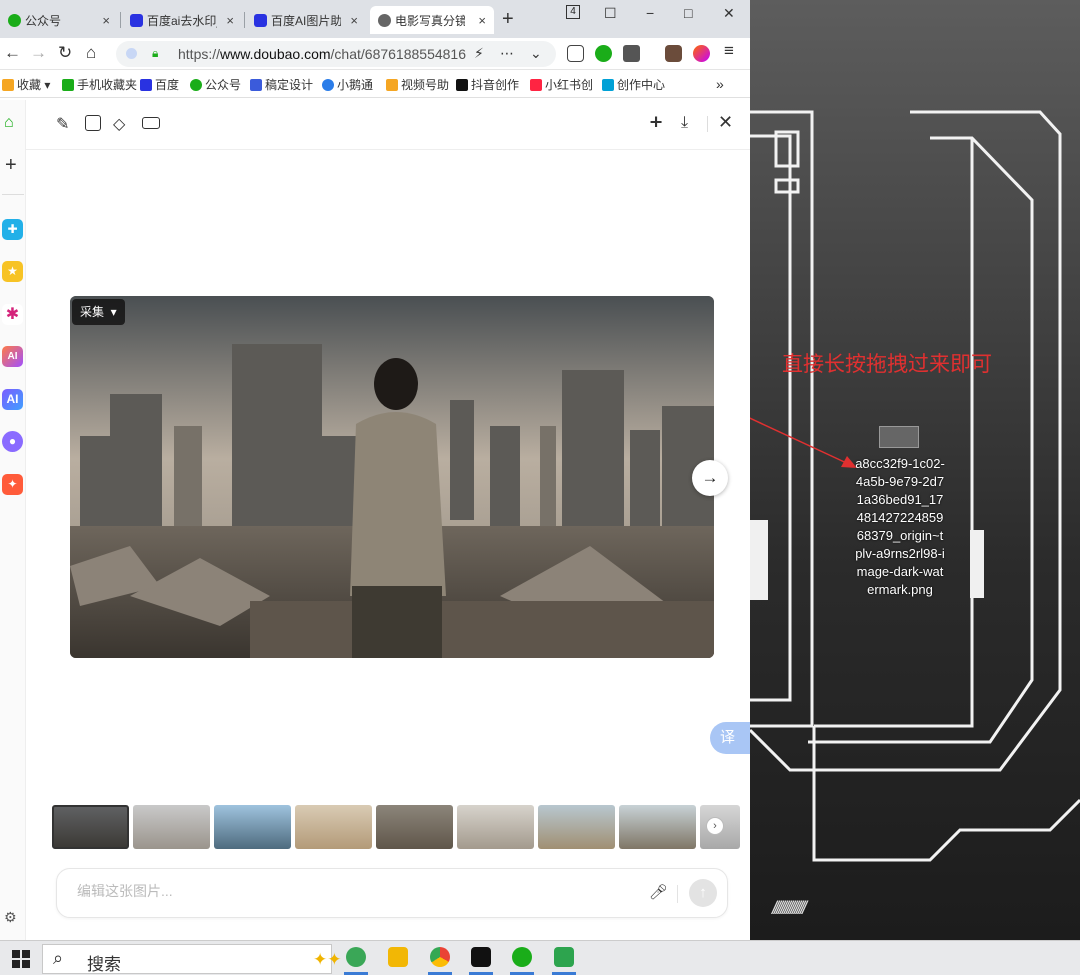 Image resolution: width=1080 pixels, height=975 pixels. I want to click on edit-prompt-box: 🎤︎ ↑, so click(392, 893).